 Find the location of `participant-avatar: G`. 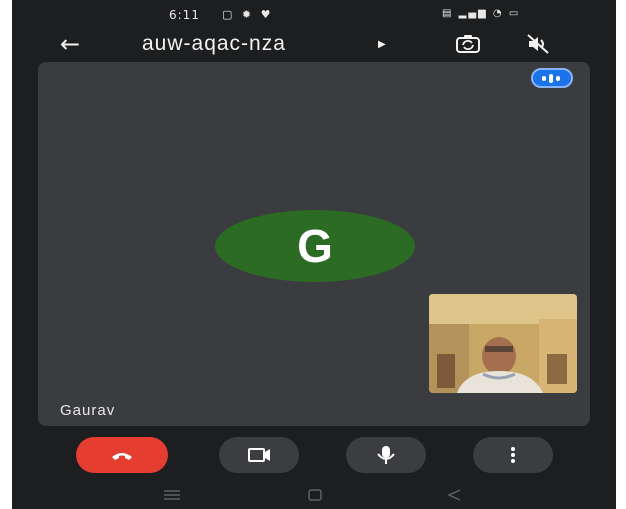

participant-avatar: G is located at coordinates (315, 246).